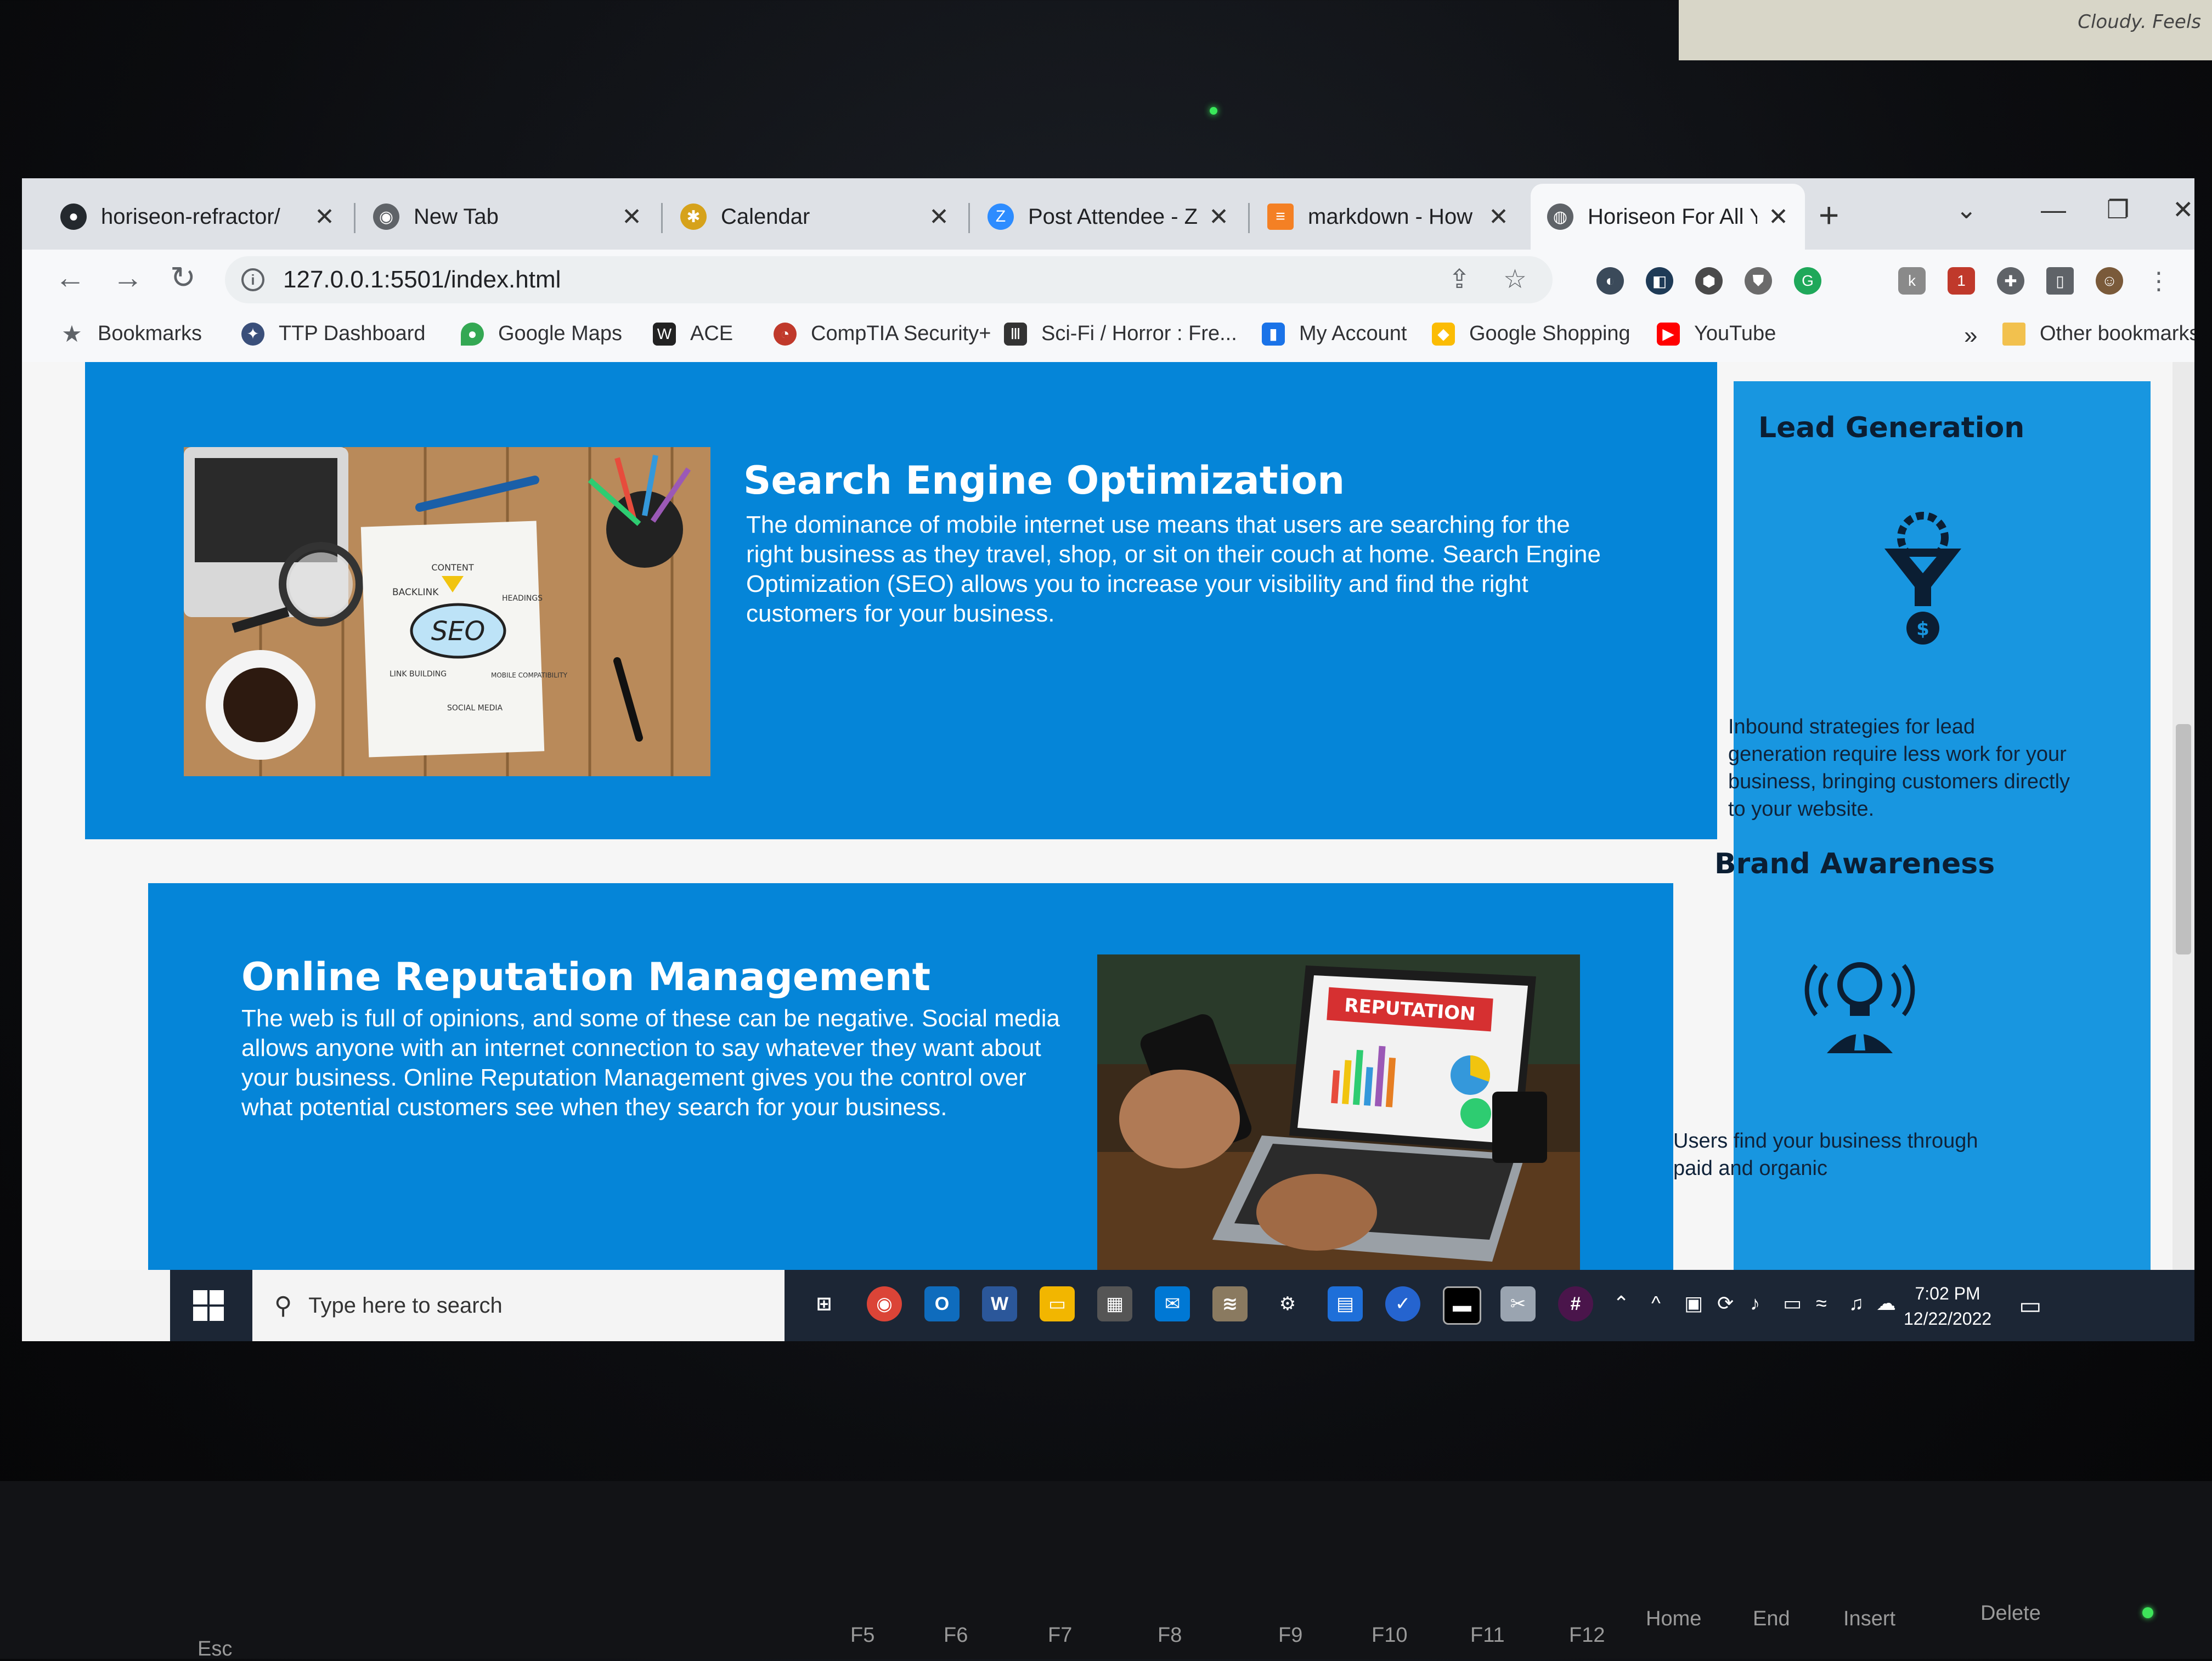  I want to click on globe-icon: ◍, so click(1560, 217).